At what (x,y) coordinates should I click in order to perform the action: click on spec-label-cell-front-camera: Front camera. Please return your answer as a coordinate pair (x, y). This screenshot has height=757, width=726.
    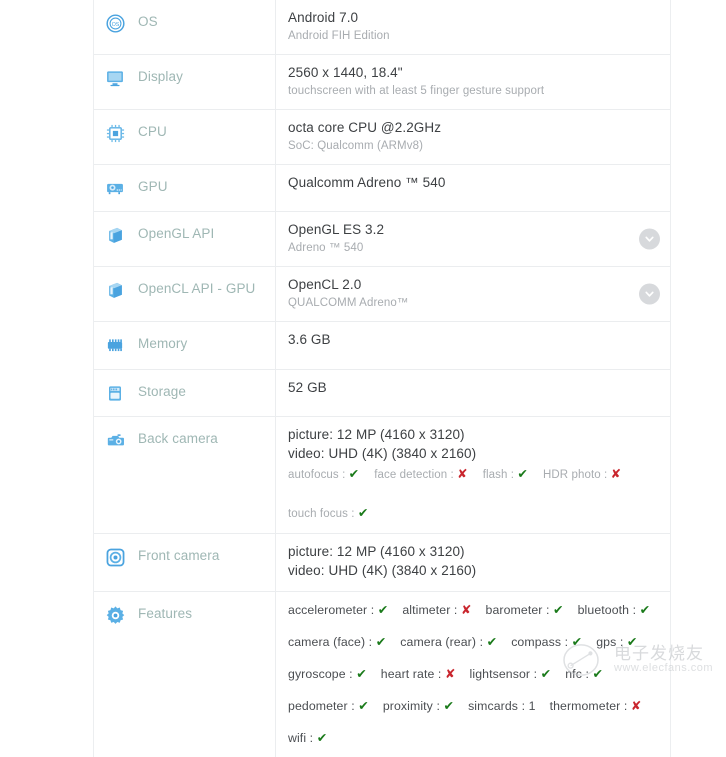
    Looking at the image, I should click on (185, 562).